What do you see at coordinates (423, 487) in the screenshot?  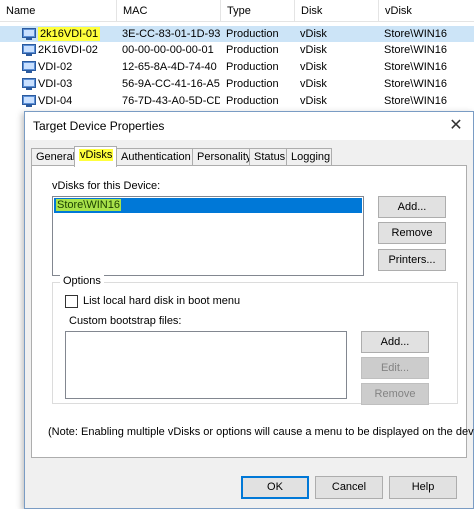 I see `help-button: Help` at bounding box center [423, 487].